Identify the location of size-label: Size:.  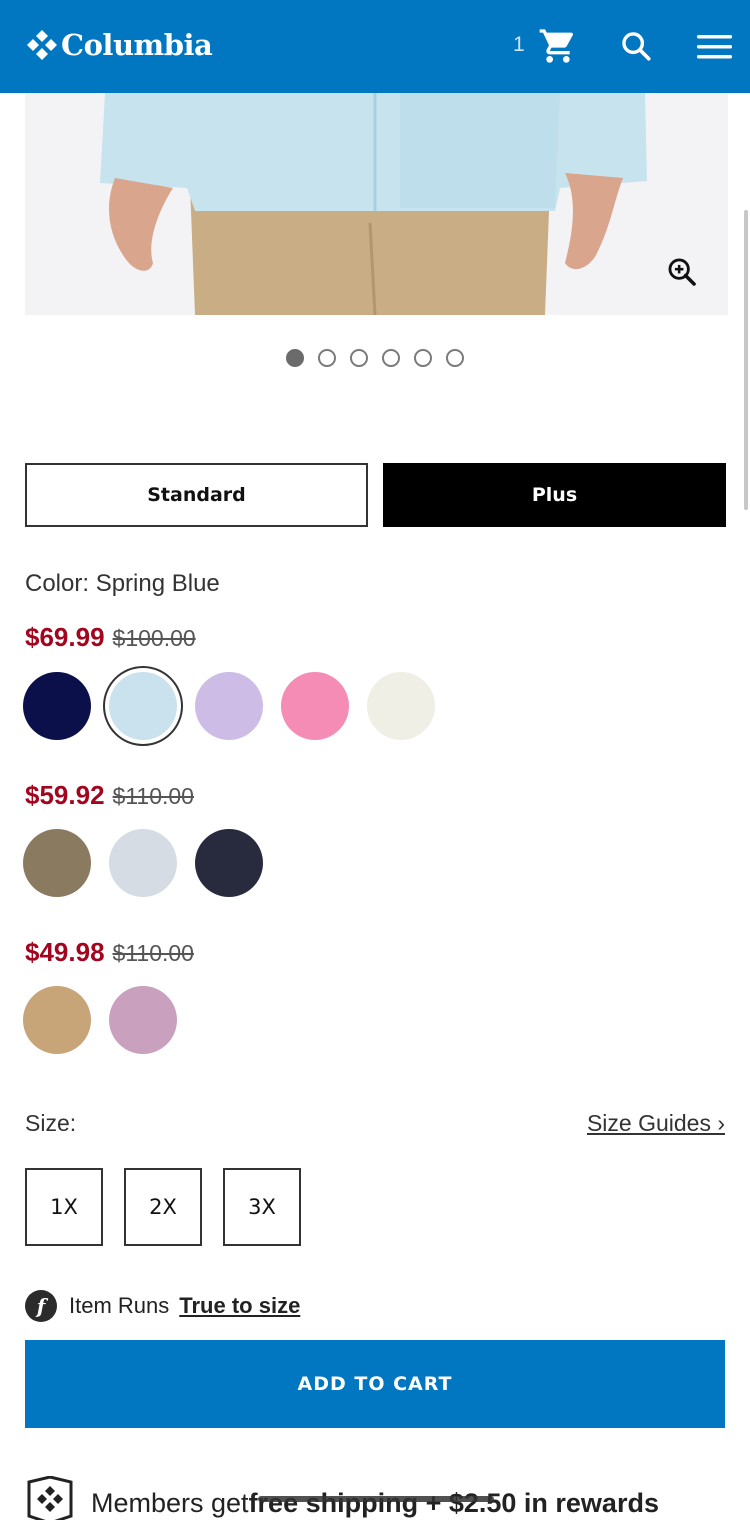
(51, 1123).